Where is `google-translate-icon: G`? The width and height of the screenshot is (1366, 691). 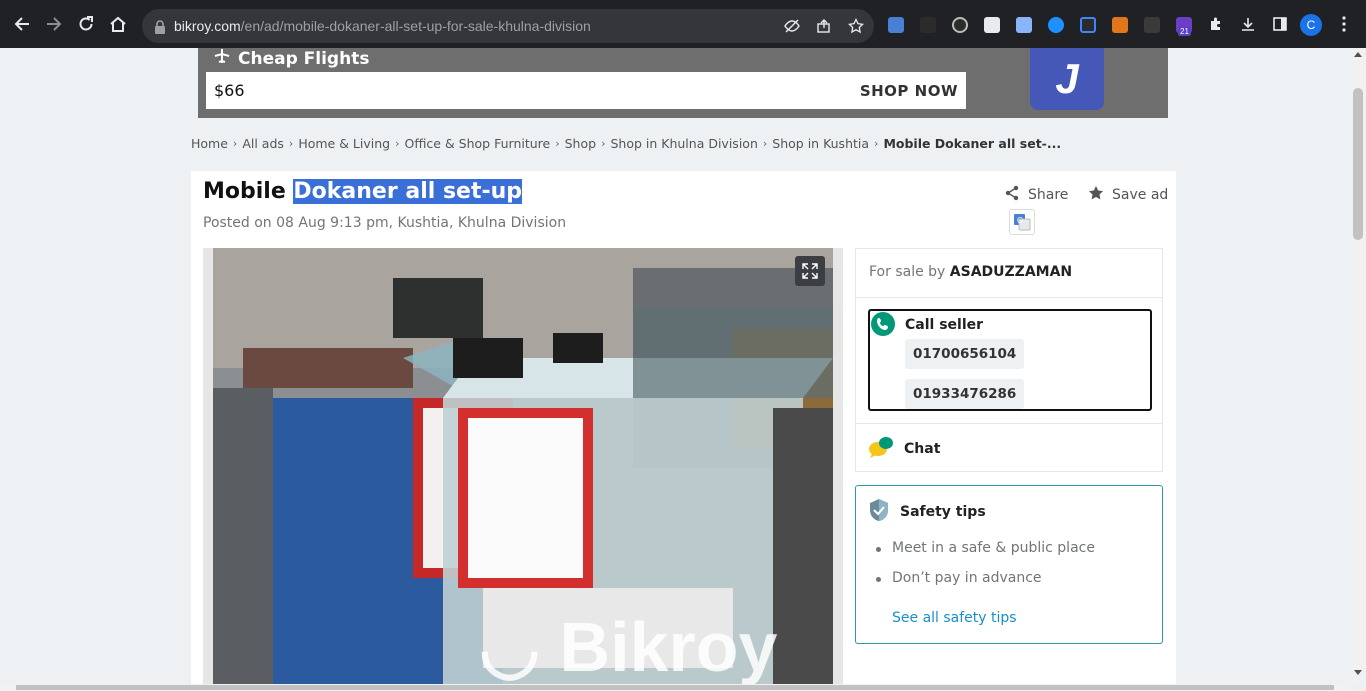
google-translate-icon: G is located at coordinates (1022, 222).